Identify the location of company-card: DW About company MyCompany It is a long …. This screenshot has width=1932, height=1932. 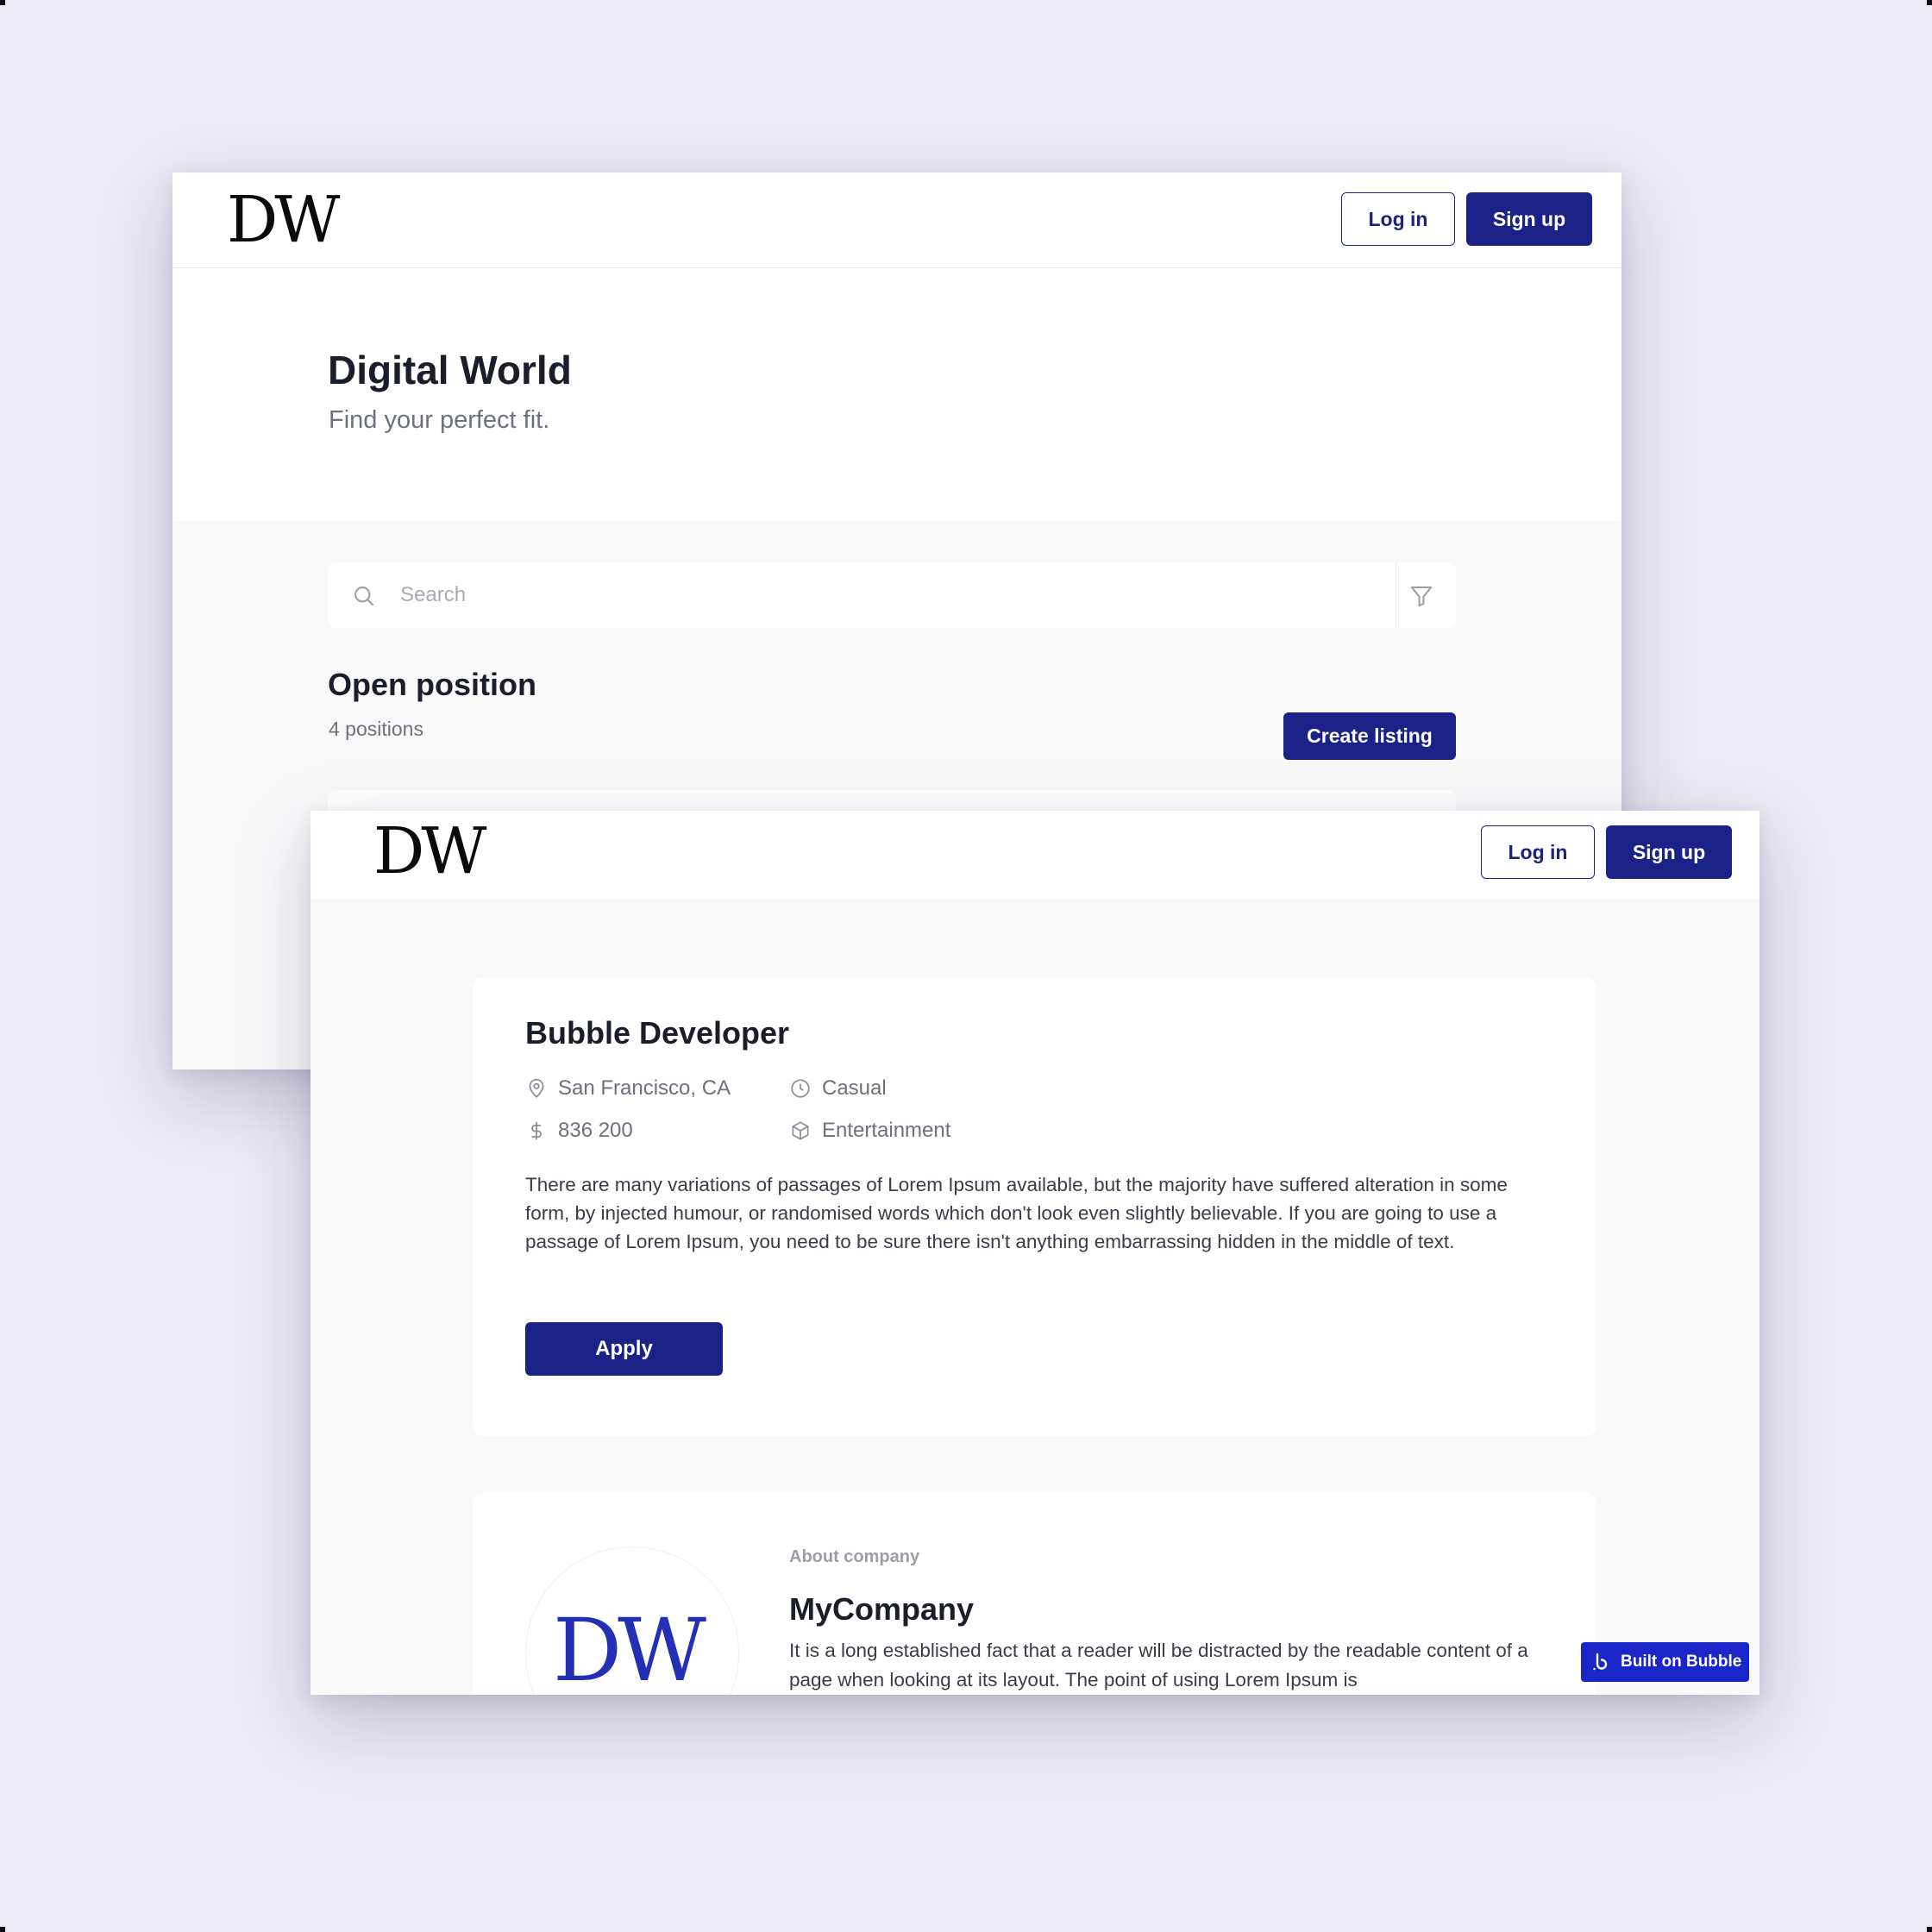
(1034, 1594).